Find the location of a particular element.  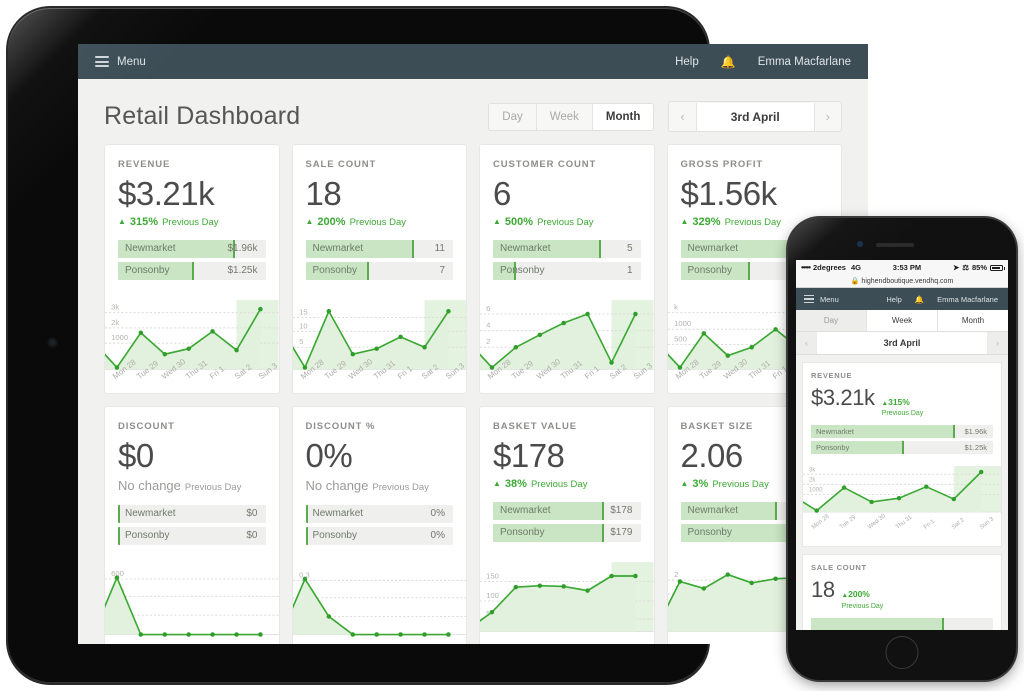

date-next-button: › is located at coordinates (828, 116).